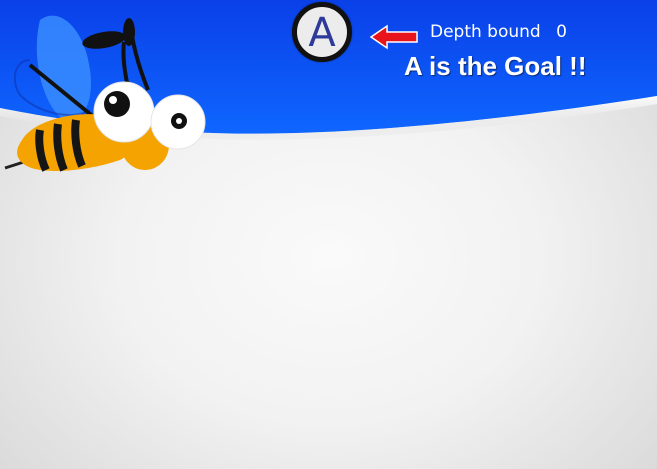 Image resolution: width=657 pixels, height=469 pixels. What do you see at coordinates (495, 66) in the screenshot?
I see `goal-message: A is the Goal !!` at bounding box center [495, 66].